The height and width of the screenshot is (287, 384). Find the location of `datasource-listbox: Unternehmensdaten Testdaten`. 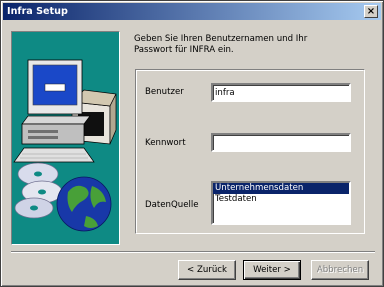

datasource-listbox: Unternehmensdaten Testdaten is located at coordinates (281, 203).